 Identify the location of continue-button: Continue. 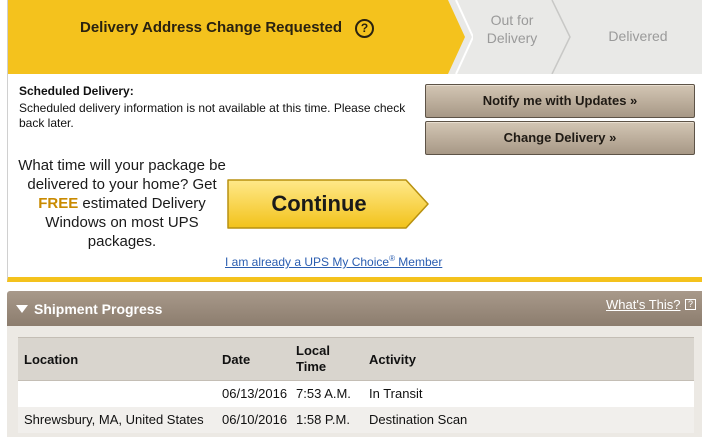
(327, 204).